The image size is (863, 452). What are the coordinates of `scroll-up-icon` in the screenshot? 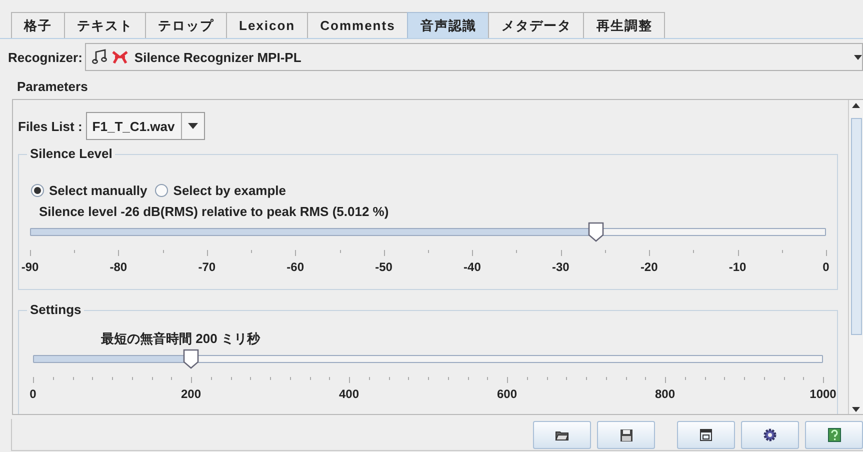 It's located at (856, 105).